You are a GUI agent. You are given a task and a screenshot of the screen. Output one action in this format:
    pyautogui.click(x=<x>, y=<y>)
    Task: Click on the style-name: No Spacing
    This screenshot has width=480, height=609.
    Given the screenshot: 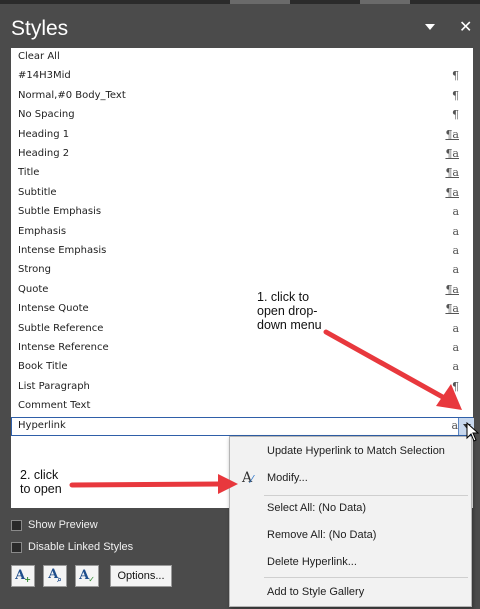 What is the action you would take?
    pyautogui.click(x=46, y=115)
    